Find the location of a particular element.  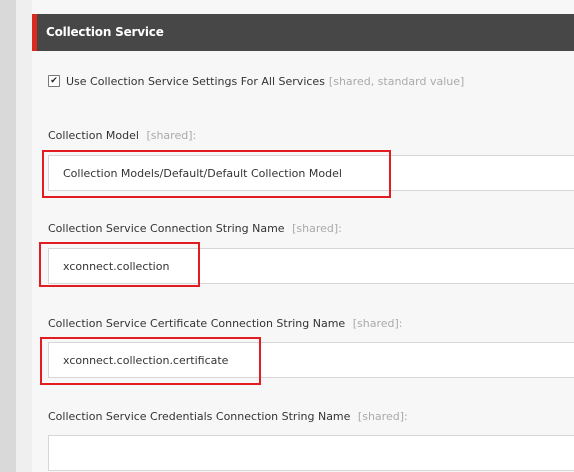

left-scroll-gutter is located at coordinates (8, 236).